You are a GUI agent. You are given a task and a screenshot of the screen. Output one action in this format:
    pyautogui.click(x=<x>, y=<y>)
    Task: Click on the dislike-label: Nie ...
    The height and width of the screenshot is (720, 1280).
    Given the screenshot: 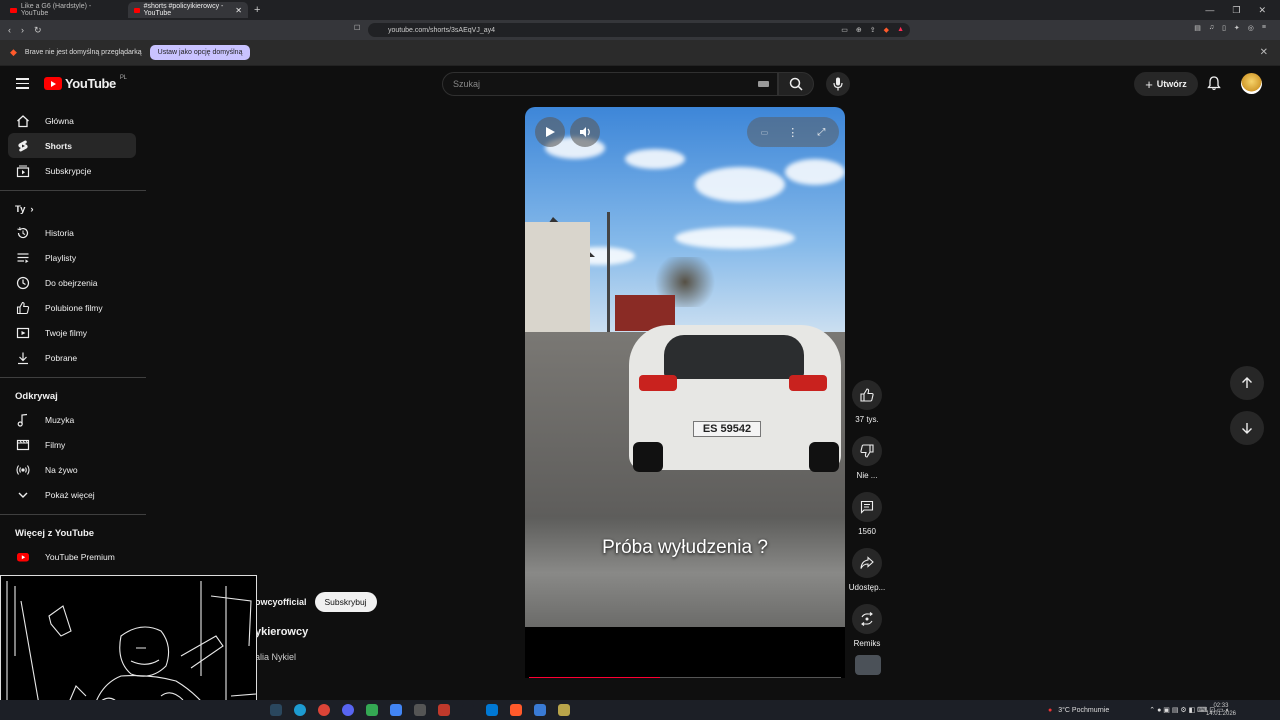 What is the action you would take?
    pyautogui.click(x=867, y=475)
    